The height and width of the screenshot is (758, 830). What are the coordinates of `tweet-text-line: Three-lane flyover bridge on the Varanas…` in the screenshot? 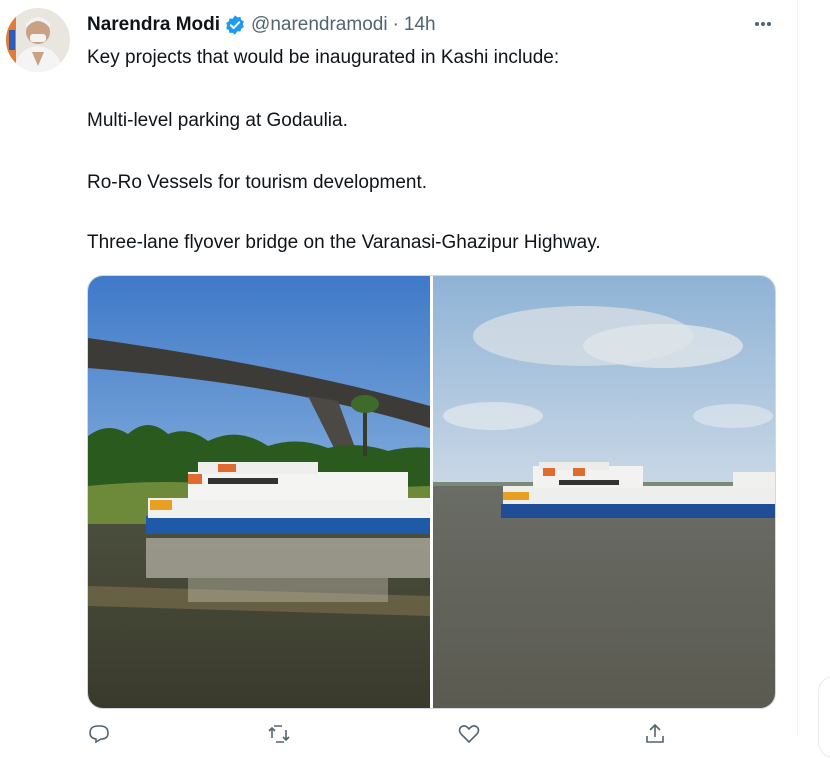 It's located at (344, 242).